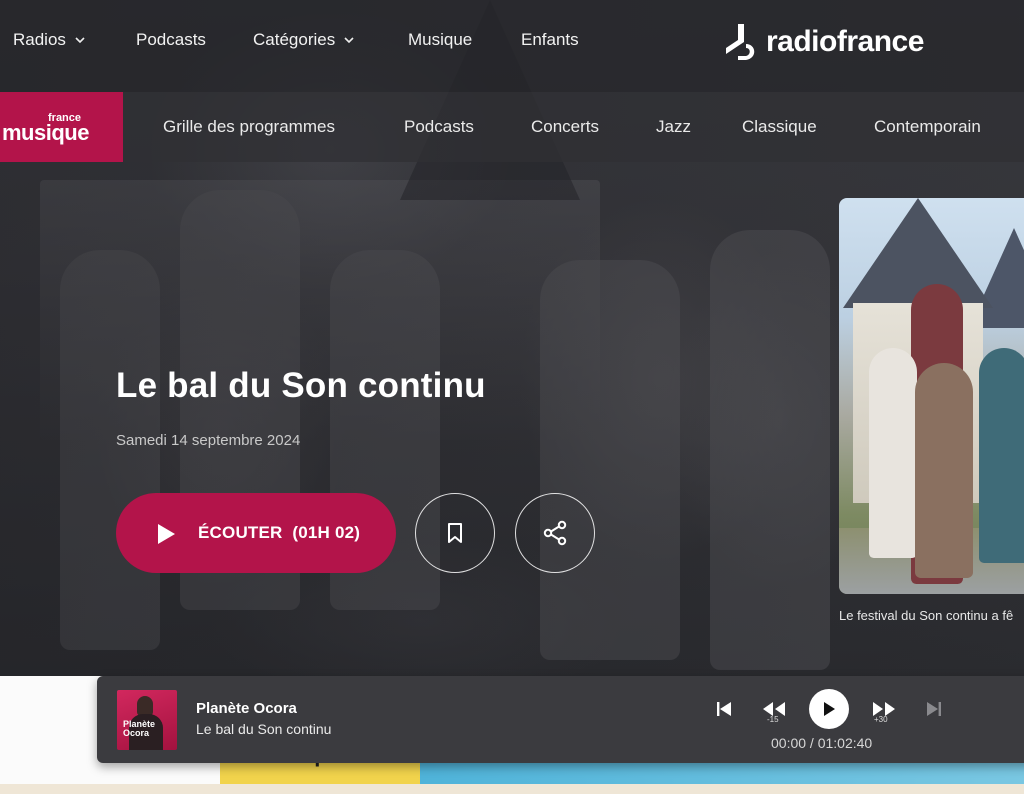  I want to click on cover-text: Planète Ocora, so click(139, 729).